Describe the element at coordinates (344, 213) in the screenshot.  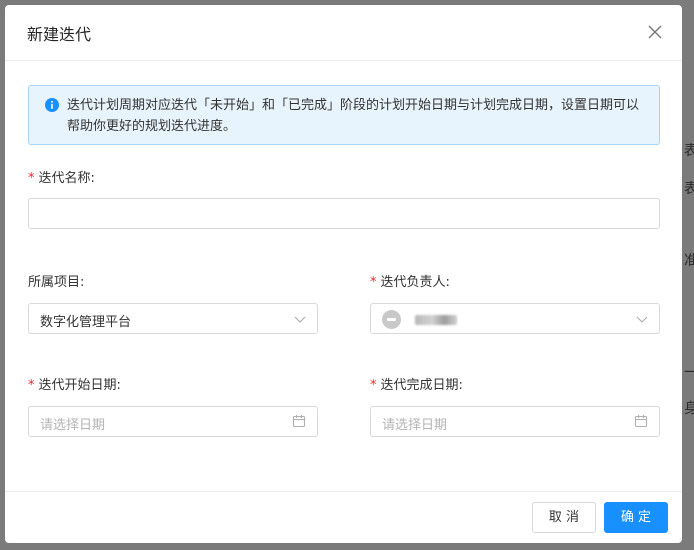
I see `iteration-name-input` at that location.